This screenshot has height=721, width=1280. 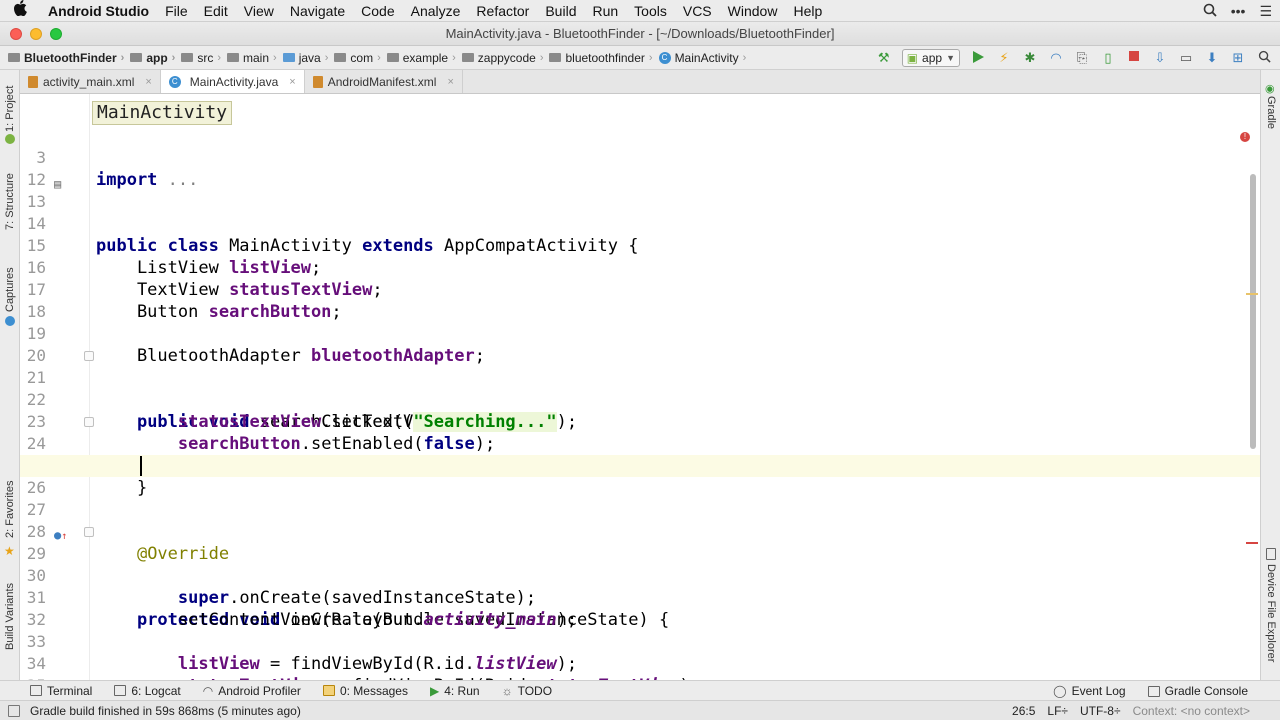 What do you see at coordinates (1264, 58) in the screenshot?
I see `search-everywhere-icon` at bounding box center [1264, 58].